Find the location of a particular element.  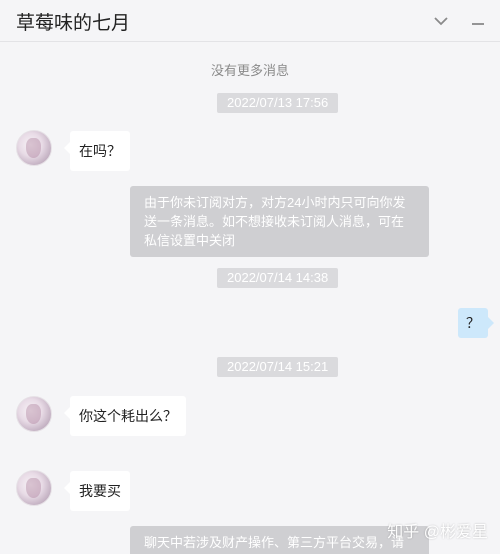

watermark: 知乎 @彬爱星 is located at coordinates (437, 532).